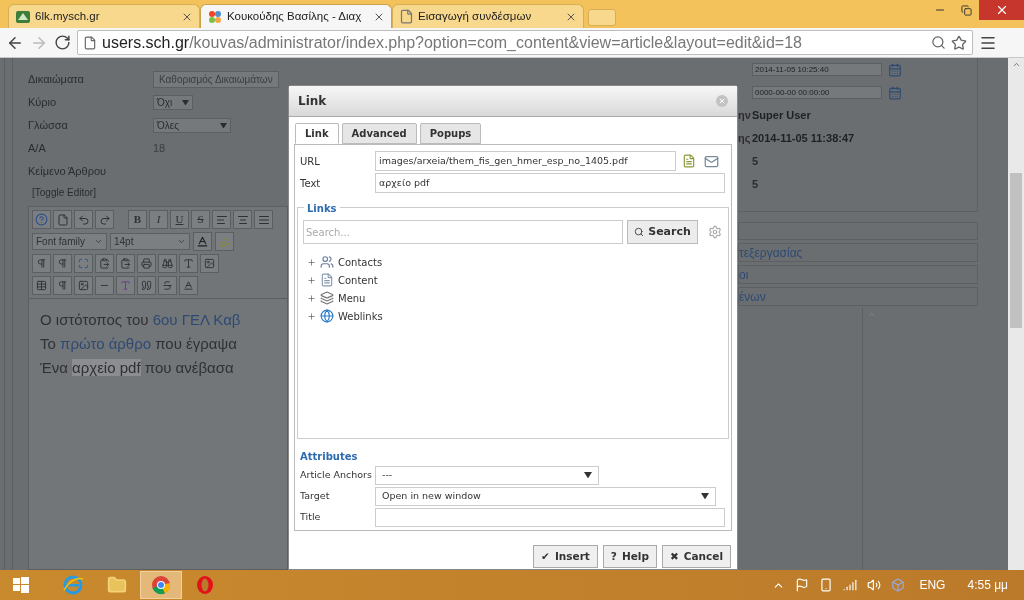 The width and height of the screenshot is (1024, 600). What do you see at coordinates (167, 263) in the screenshot?
I see `find-button` at bounding box center [167, 263].